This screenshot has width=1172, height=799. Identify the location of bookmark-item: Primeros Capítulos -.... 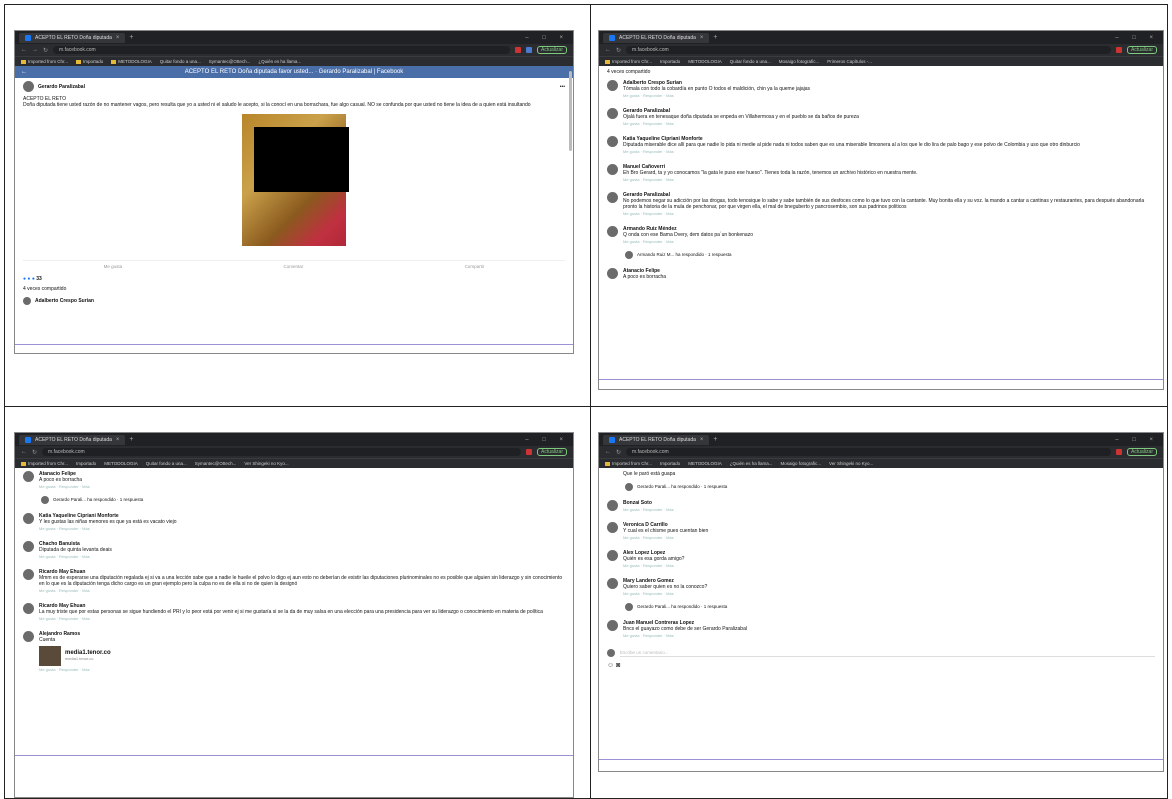
(849, 61).